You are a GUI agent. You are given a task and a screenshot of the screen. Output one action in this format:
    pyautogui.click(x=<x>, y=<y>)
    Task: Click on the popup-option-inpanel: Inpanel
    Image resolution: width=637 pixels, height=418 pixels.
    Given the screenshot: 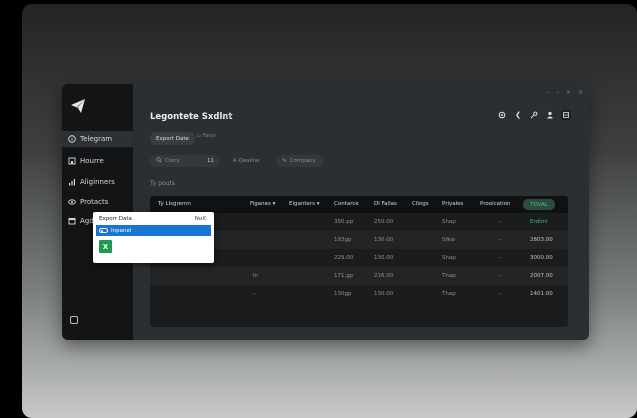 What is the action you would take?
    pyautogui.click(x=153, y=230)
    